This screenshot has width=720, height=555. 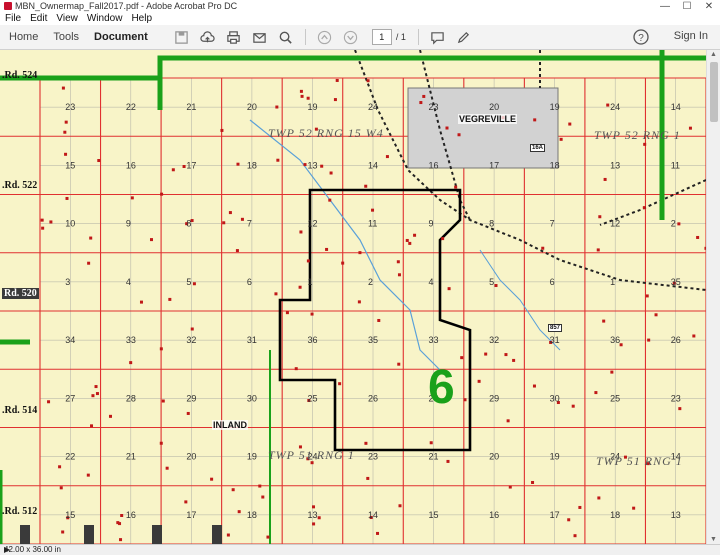 I want to click on pen-icon, so click(x=464, y=37).